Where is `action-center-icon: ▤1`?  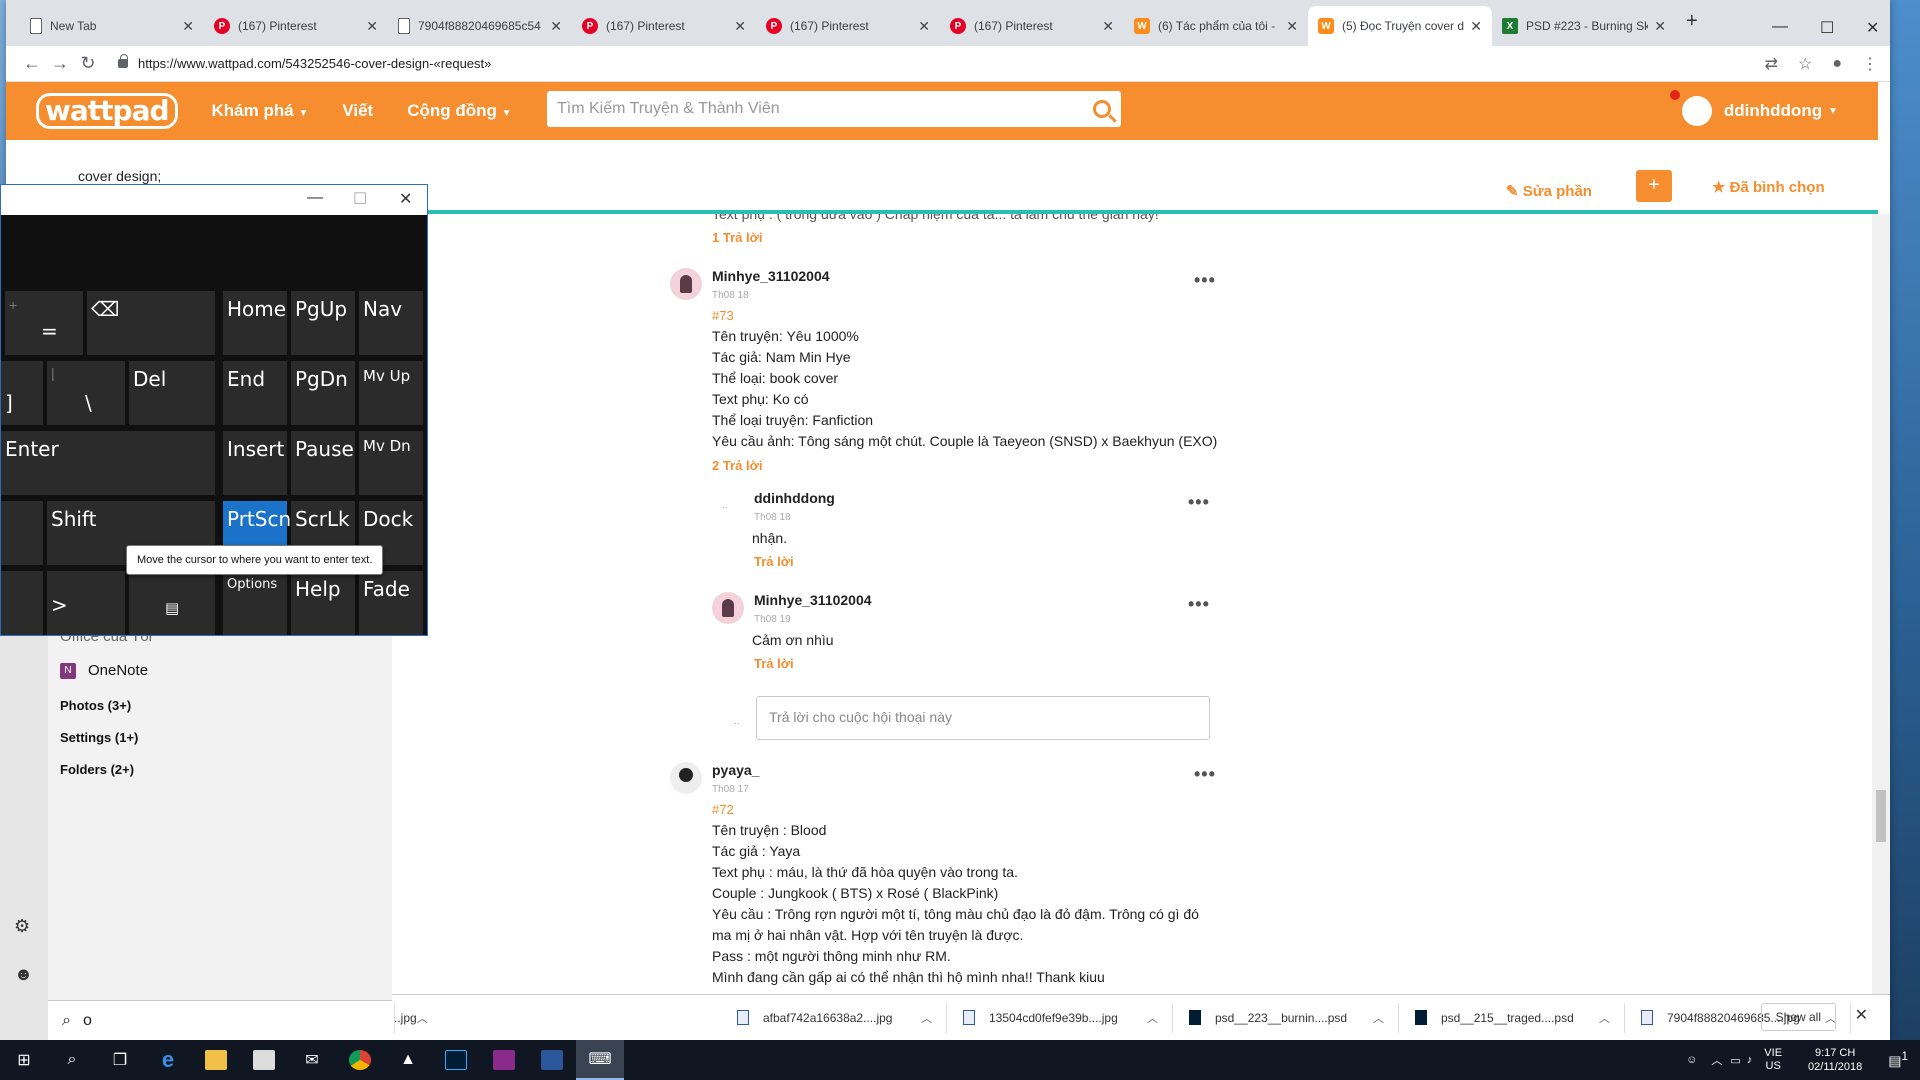 action-center-icon: ▤1 is located at coordinates (1898, 1060).